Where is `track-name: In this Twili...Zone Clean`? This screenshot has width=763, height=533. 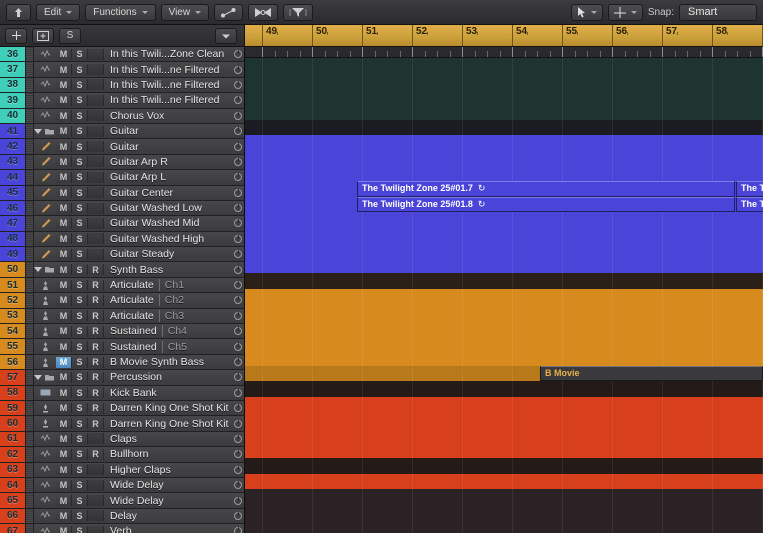
track-name: In this Twili...Zone Clean is located at coordinates (167, 54).